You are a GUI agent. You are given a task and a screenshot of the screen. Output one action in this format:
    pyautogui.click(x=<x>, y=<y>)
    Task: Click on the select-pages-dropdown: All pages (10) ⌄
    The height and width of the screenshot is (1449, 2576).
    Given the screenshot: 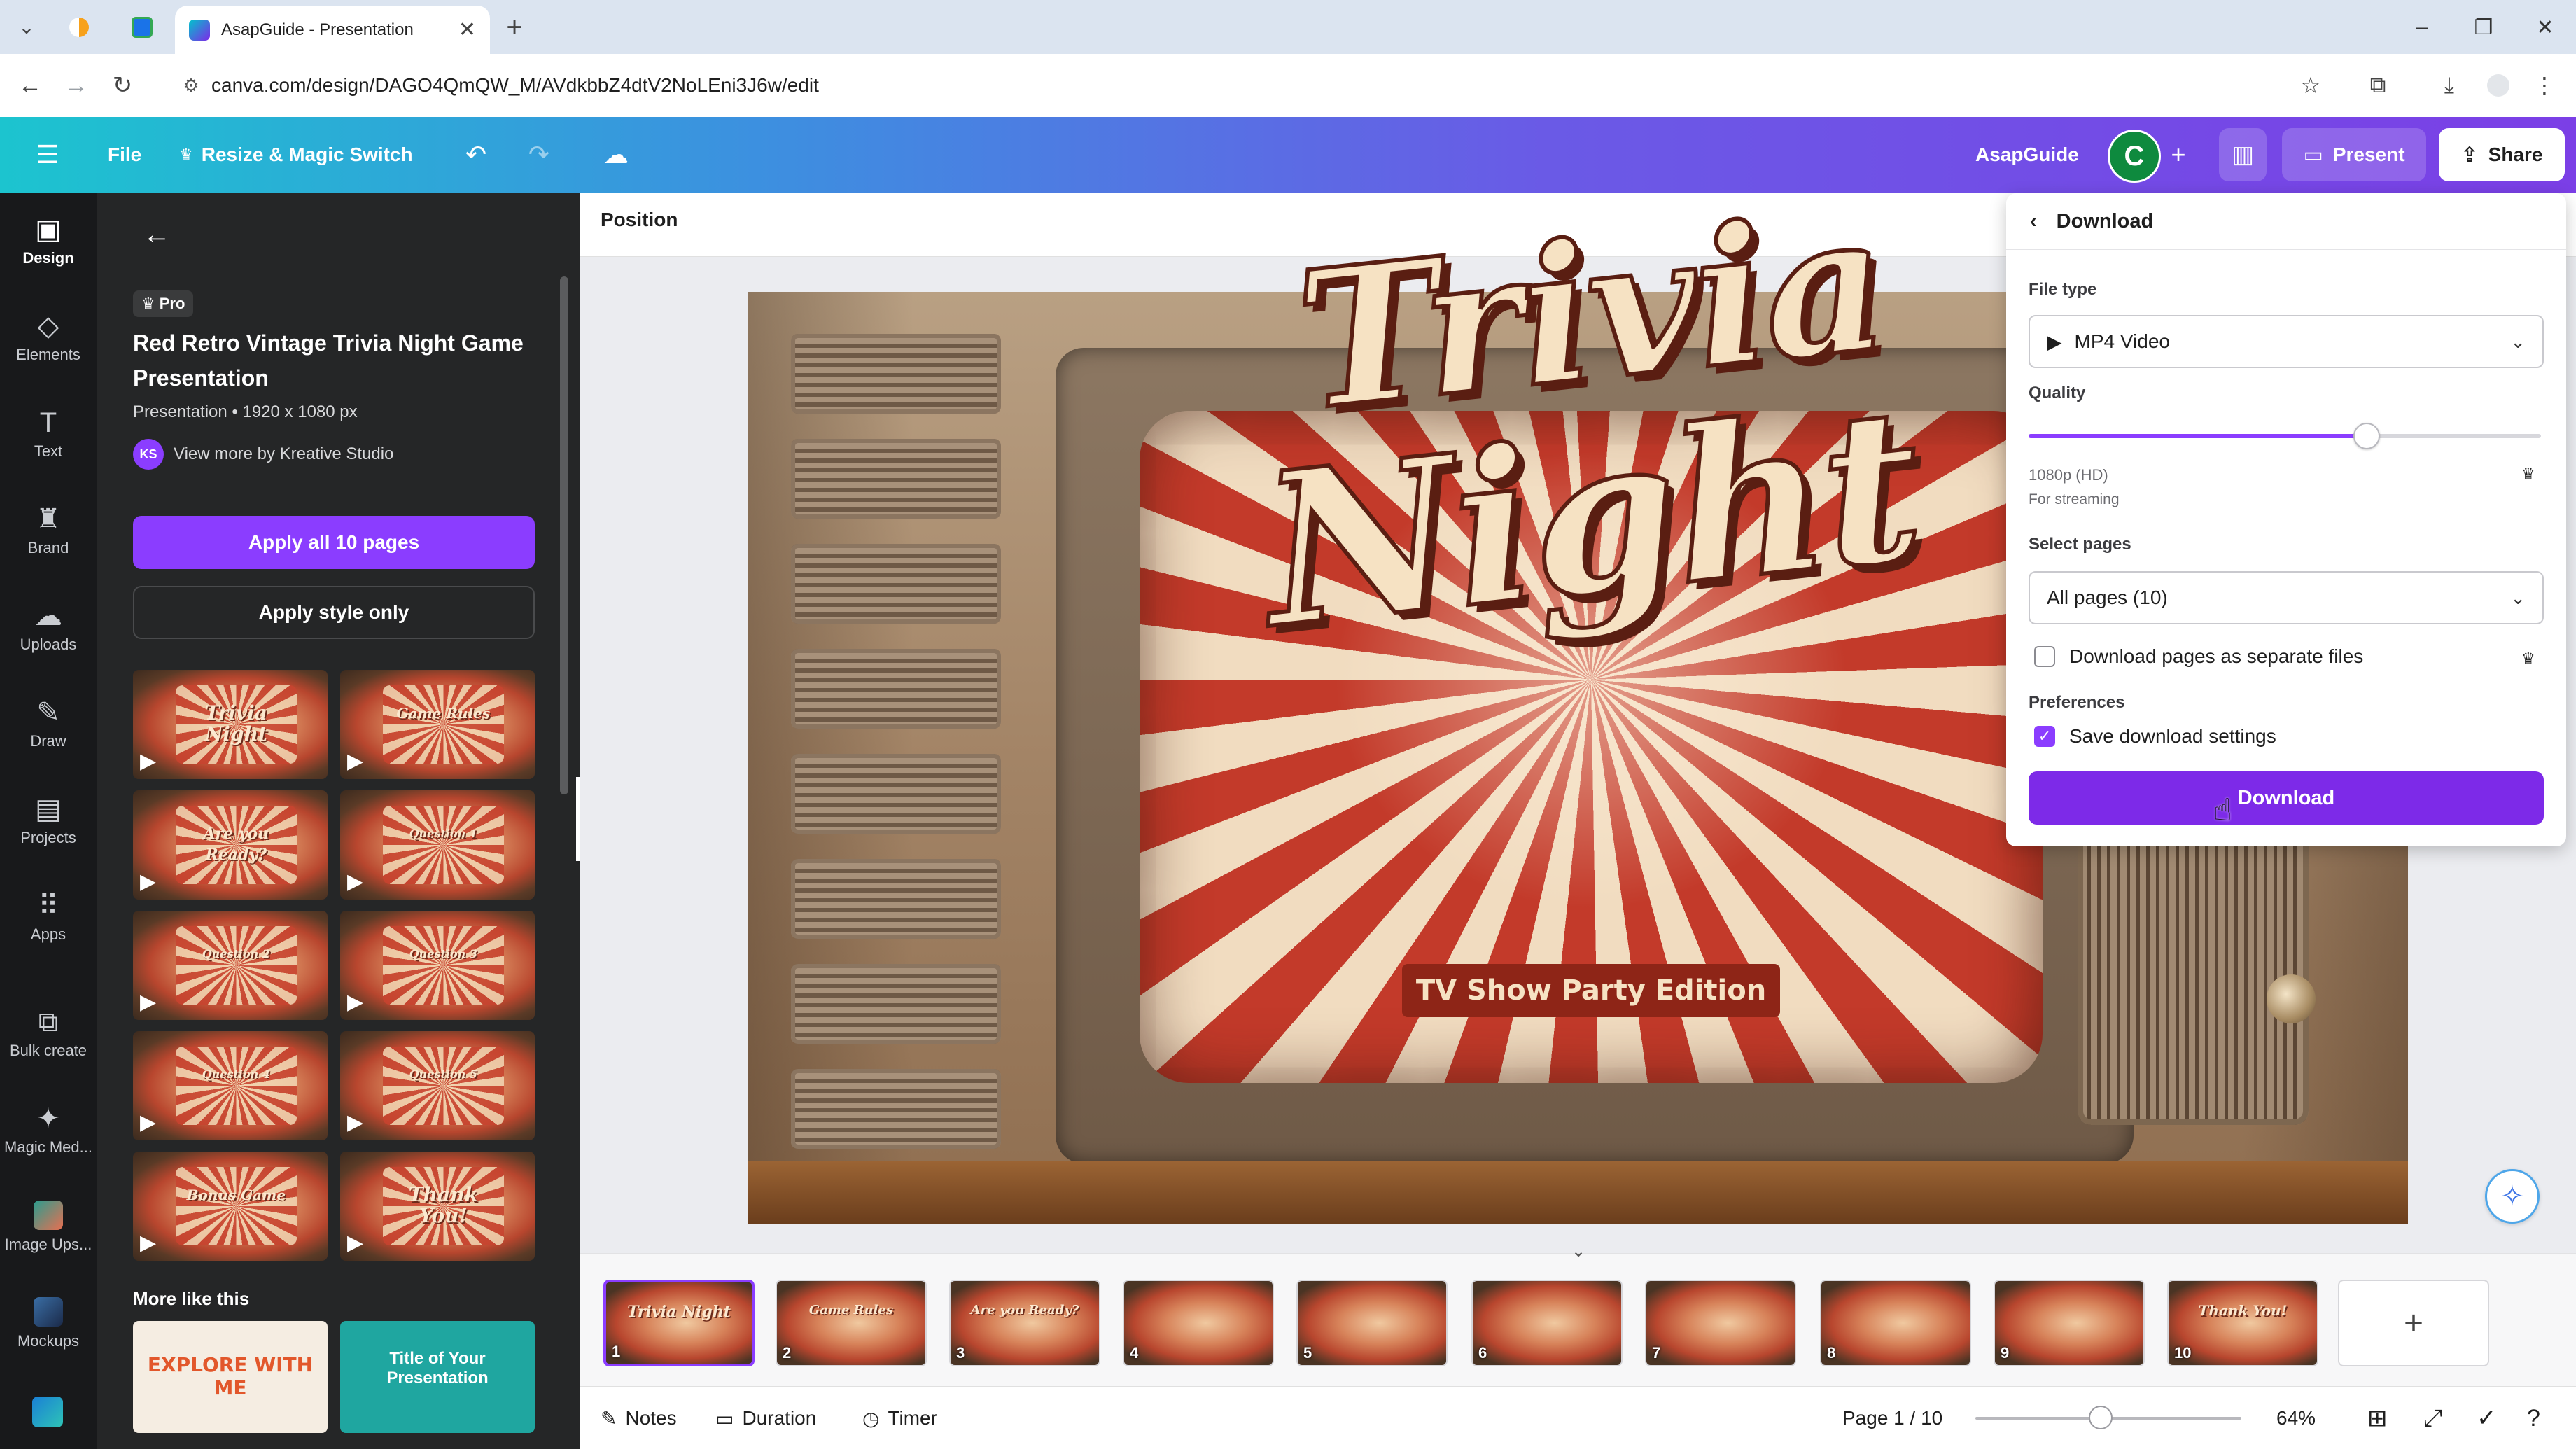 What is the action you would take?
    pyautogui.click(x=2286, y=597)
    